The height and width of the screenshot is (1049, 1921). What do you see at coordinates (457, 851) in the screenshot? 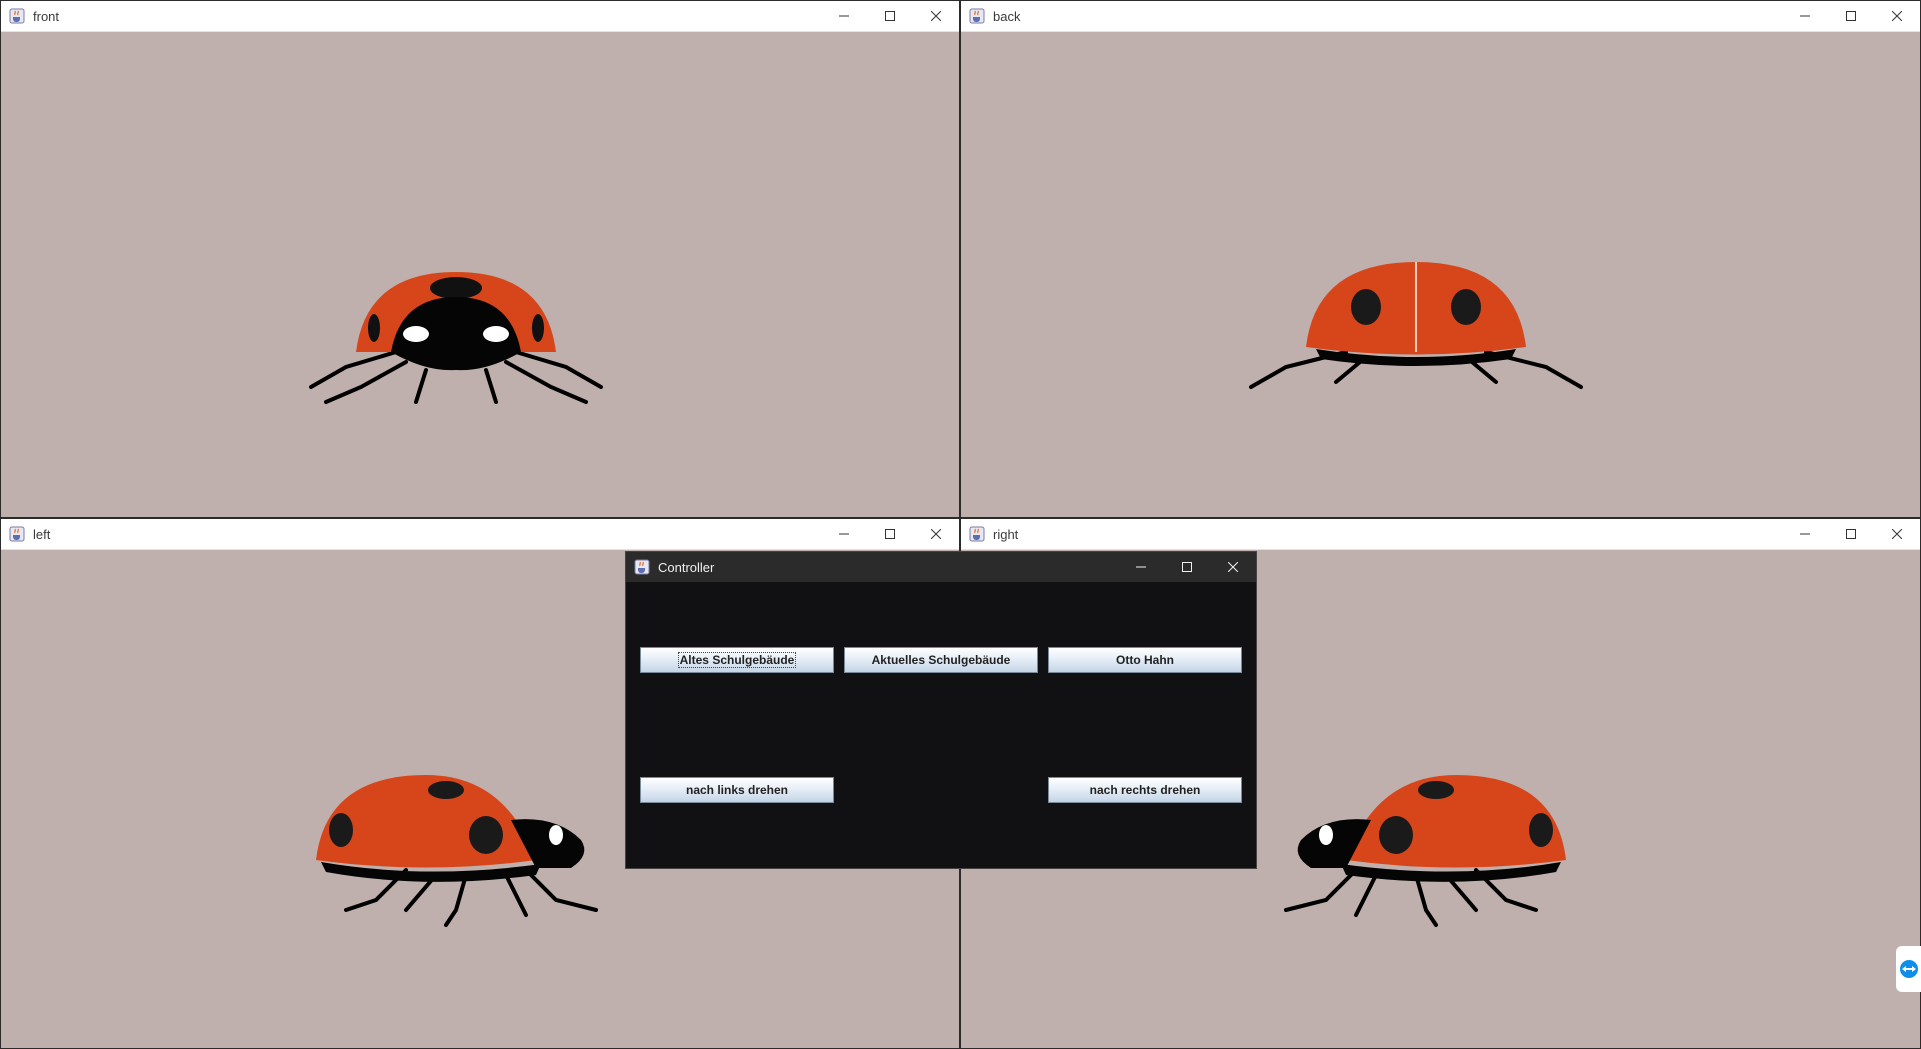
I see `ladybug-left-view` at bounding box center [457, 851].